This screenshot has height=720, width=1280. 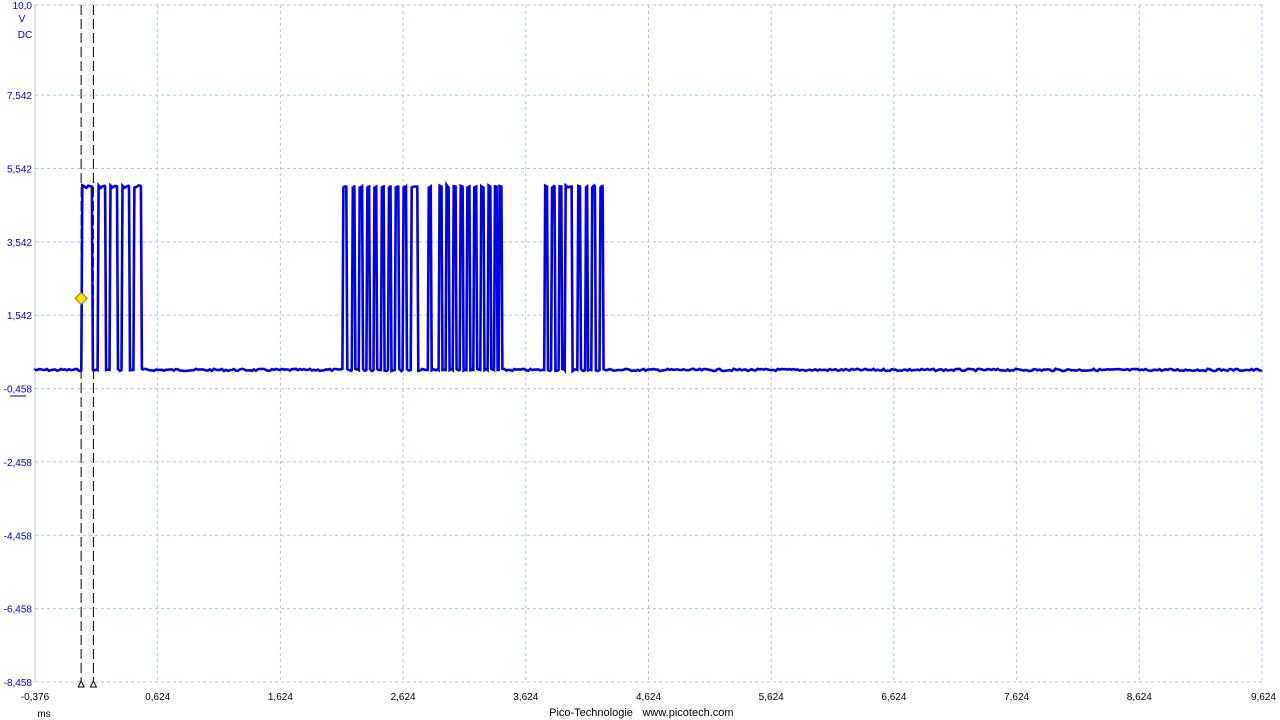 I want to click on x-tick-label: 0,624, so click(x=157, y=697).